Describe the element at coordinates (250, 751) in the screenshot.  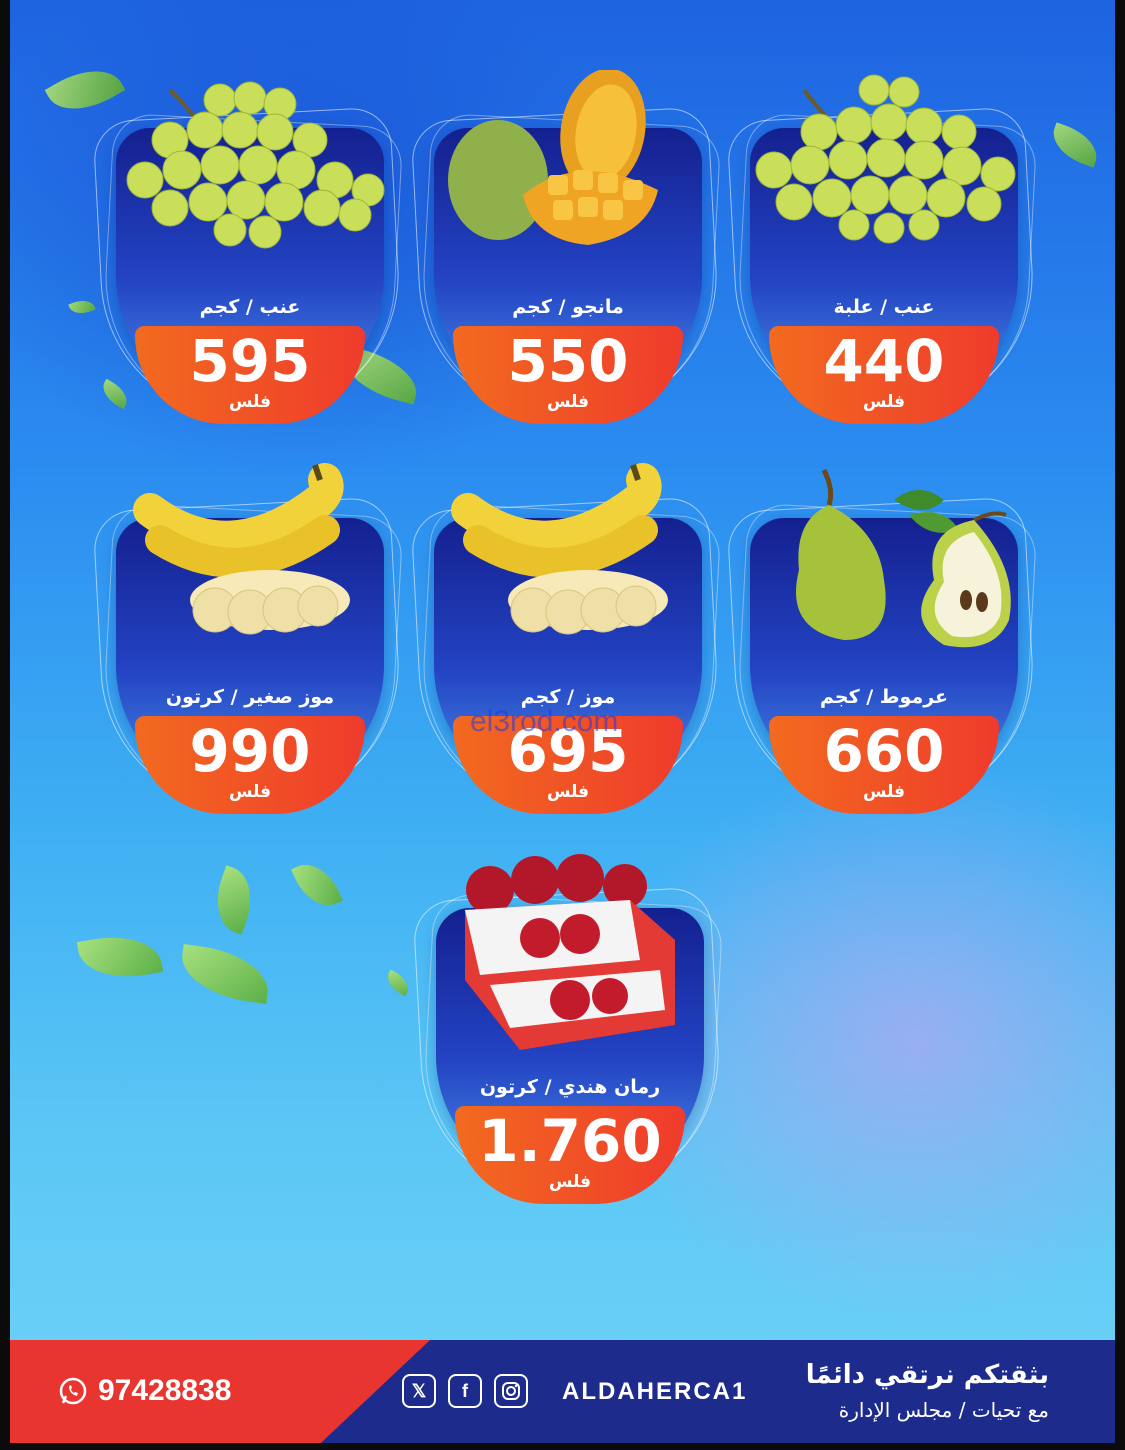
I see `price-value: 990` at that location.